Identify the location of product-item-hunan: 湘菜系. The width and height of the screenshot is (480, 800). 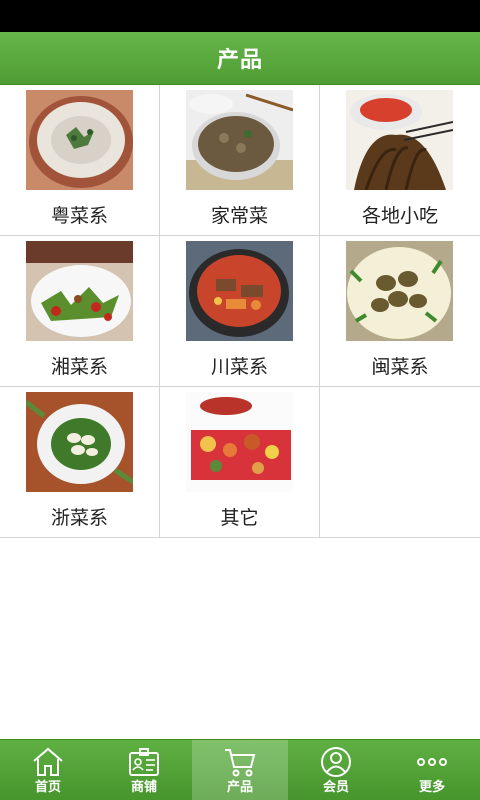
(80, 311).